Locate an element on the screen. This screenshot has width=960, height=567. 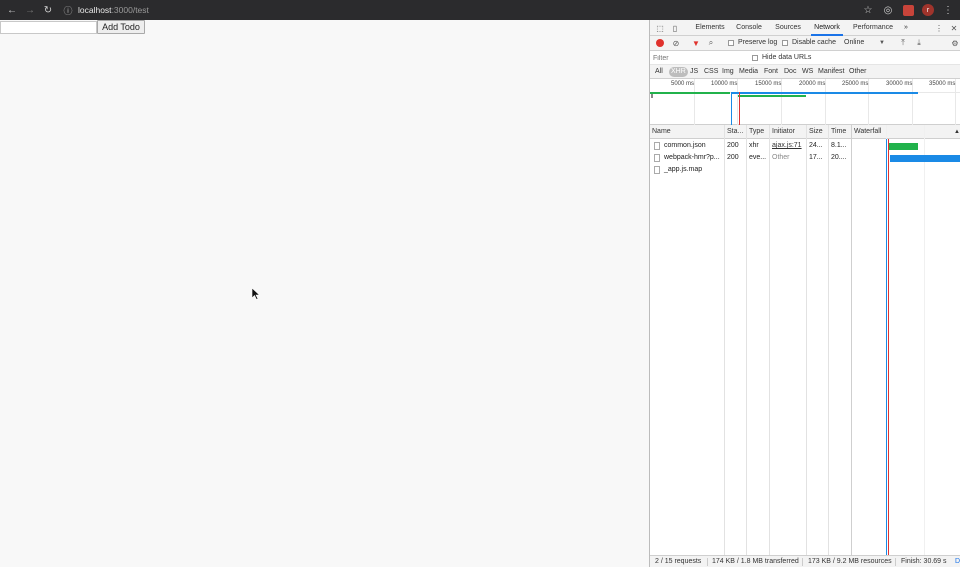
overview-bar-green is located at coordinates (690, 93).